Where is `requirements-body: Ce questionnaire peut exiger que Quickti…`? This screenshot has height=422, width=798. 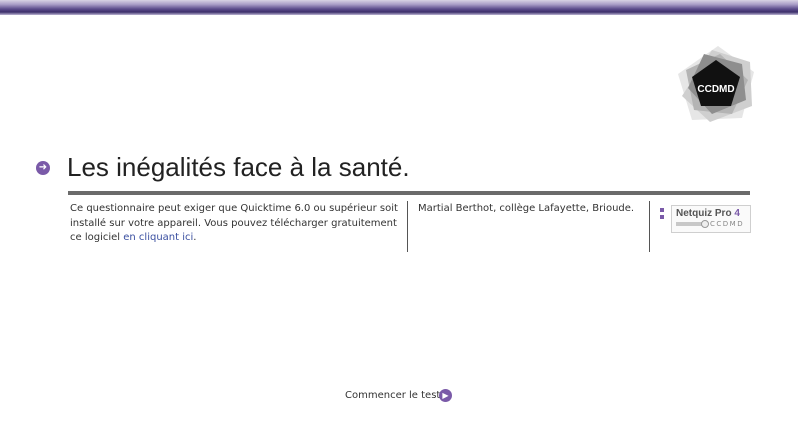 requirements-body: Ce questionnaire peut exiger que Quickti… is located at coordinates (234, 223).